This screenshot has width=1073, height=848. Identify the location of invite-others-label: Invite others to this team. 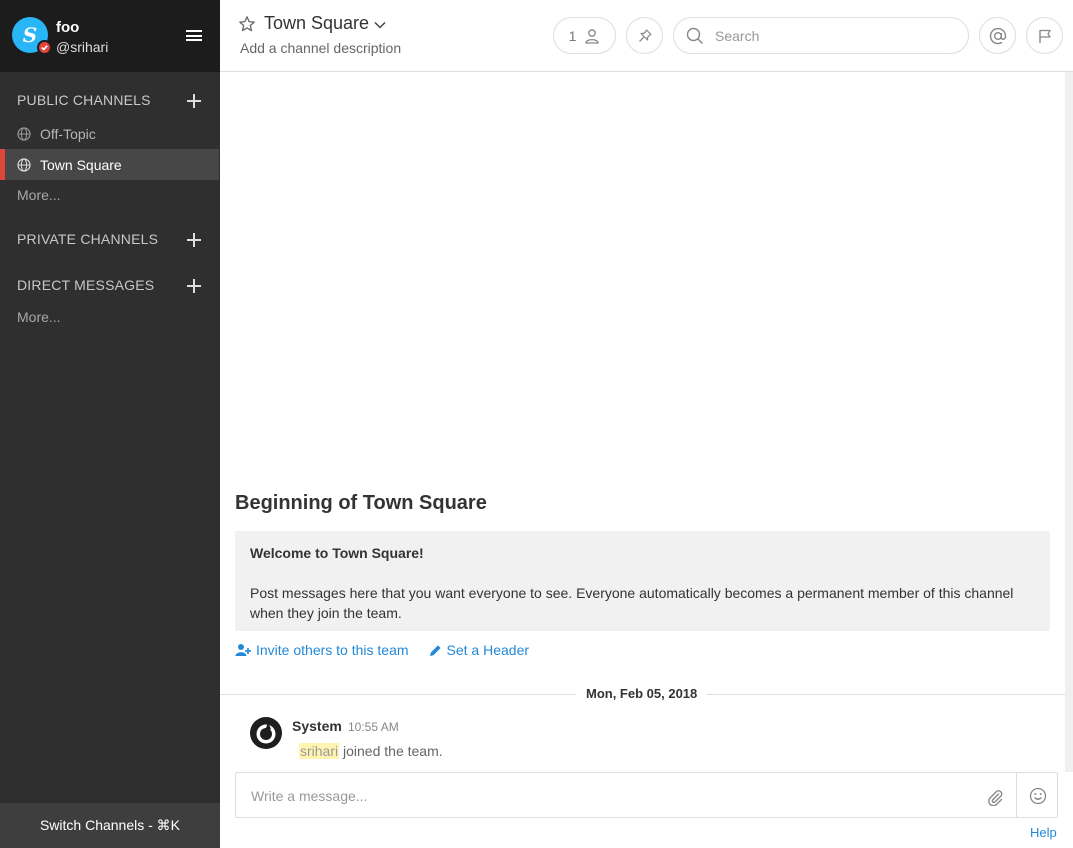
(332, 650).